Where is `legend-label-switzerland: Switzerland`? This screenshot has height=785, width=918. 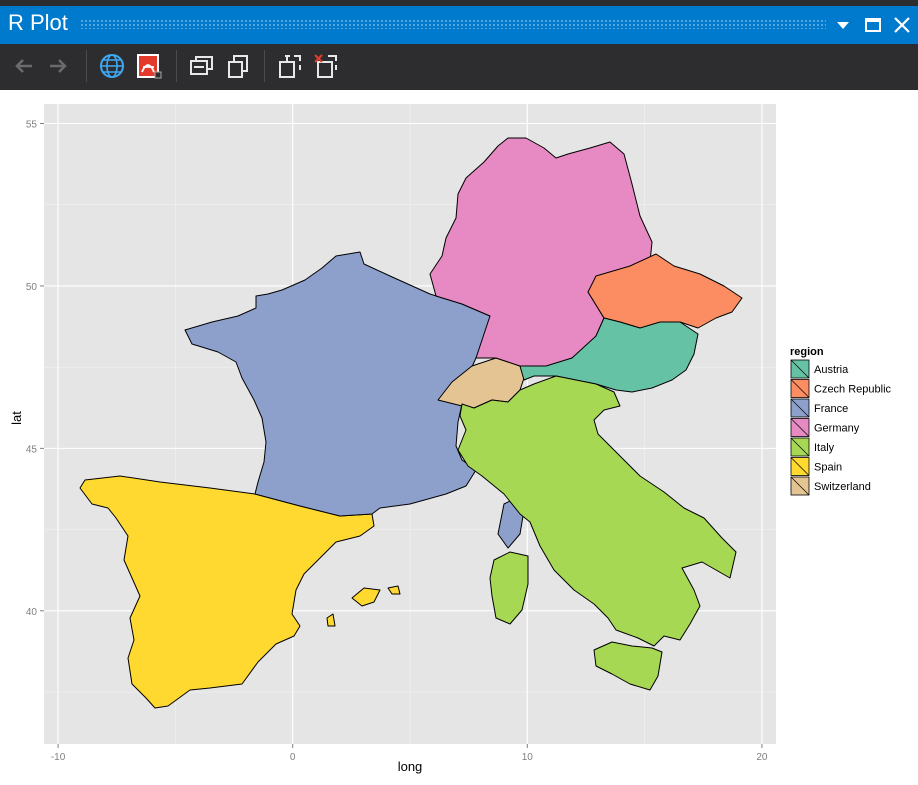 legend-label-switzerland: Switzerland is located at coordinates (842, 487).